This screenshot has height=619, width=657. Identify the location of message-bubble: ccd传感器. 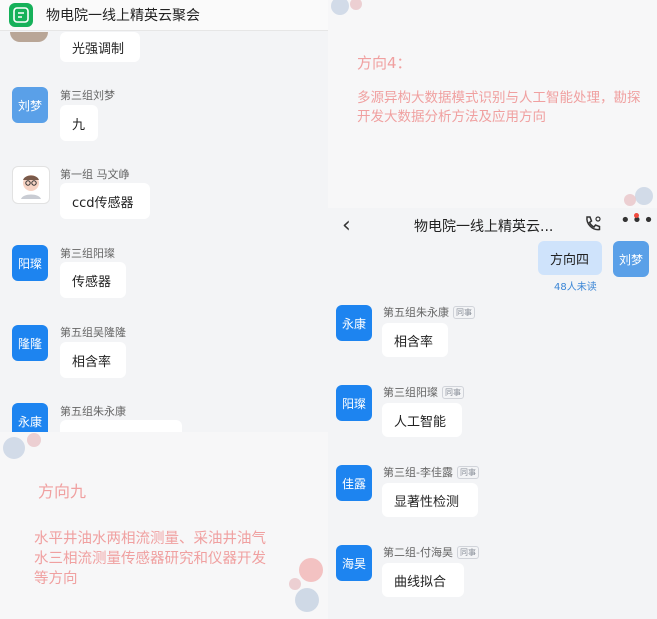
(105, 201).